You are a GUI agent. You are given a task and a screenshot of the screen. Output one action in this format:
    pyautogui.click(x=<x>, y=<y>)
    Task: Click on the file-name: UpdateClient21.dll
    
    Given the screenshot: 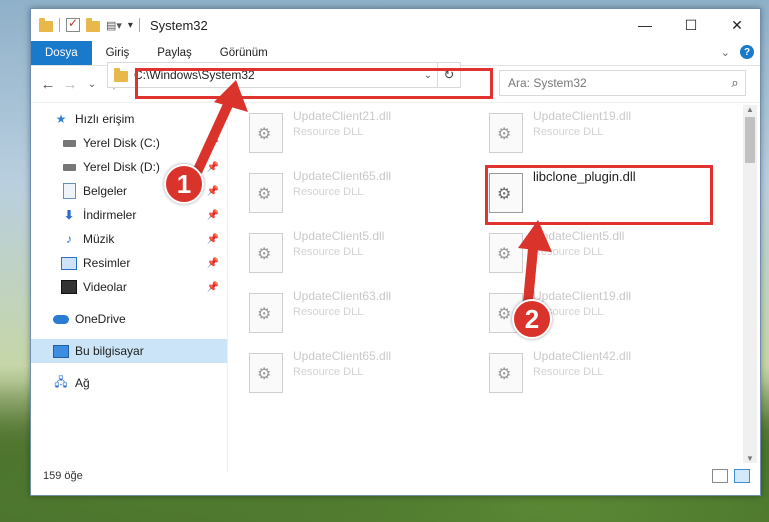 What is the action you would take?
    pyautogui.click(x=342, y=116)
    